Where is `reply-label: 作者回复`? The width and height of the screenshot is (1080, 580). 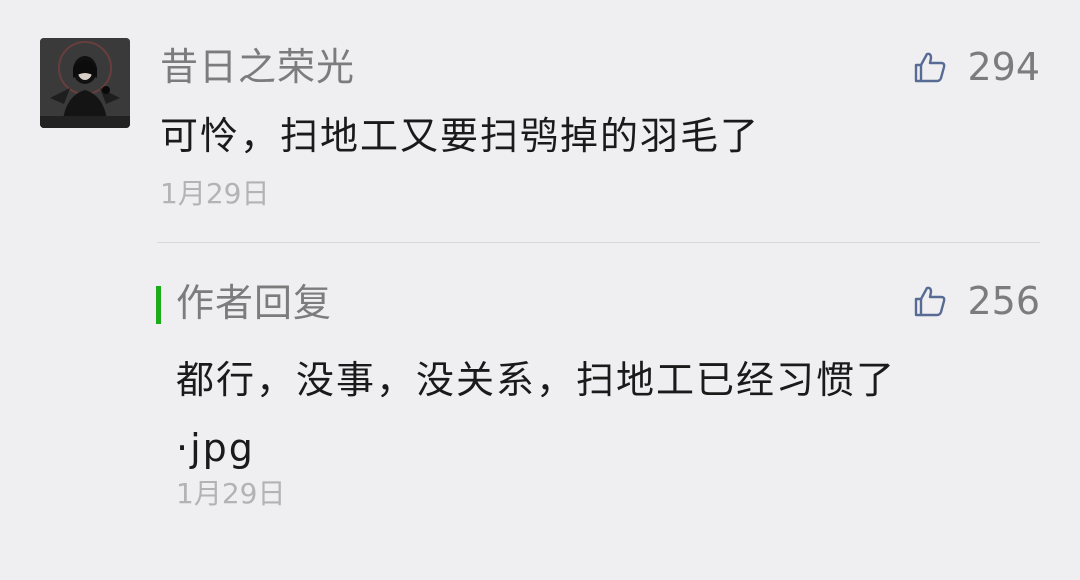
reply-label: 作者回复 is located at coordinates (254, 303).